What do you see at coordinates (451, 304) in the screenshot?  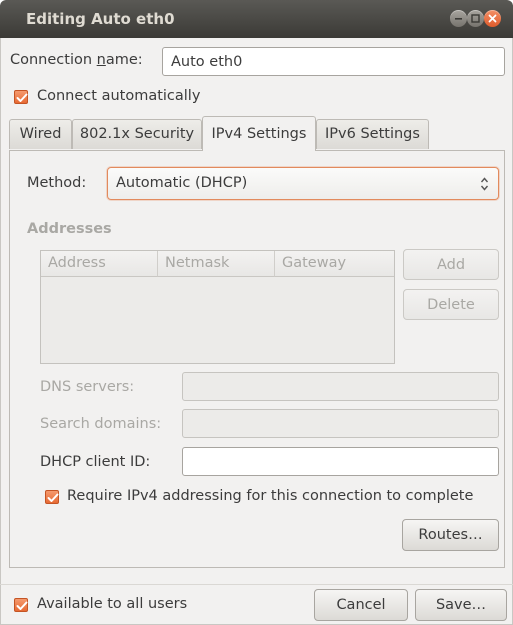 I see `delete-button: Delete` at bounding box center [451, 304].